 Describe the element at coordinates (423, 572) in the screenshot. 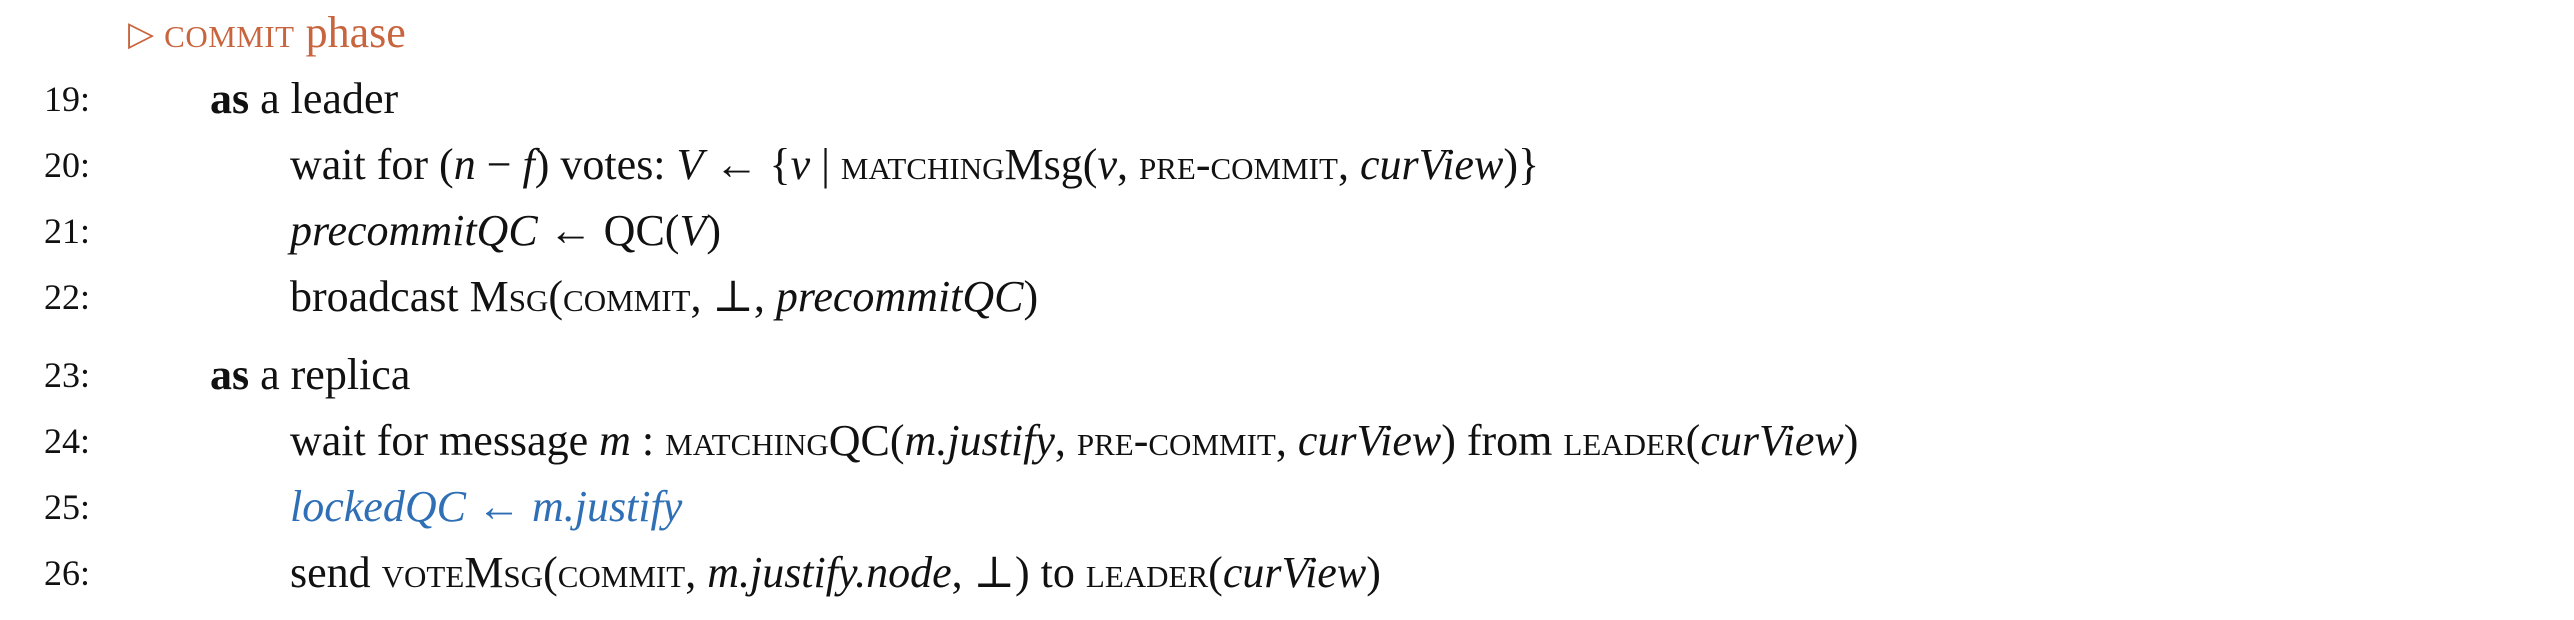

I see `function-name: vote` at that location.